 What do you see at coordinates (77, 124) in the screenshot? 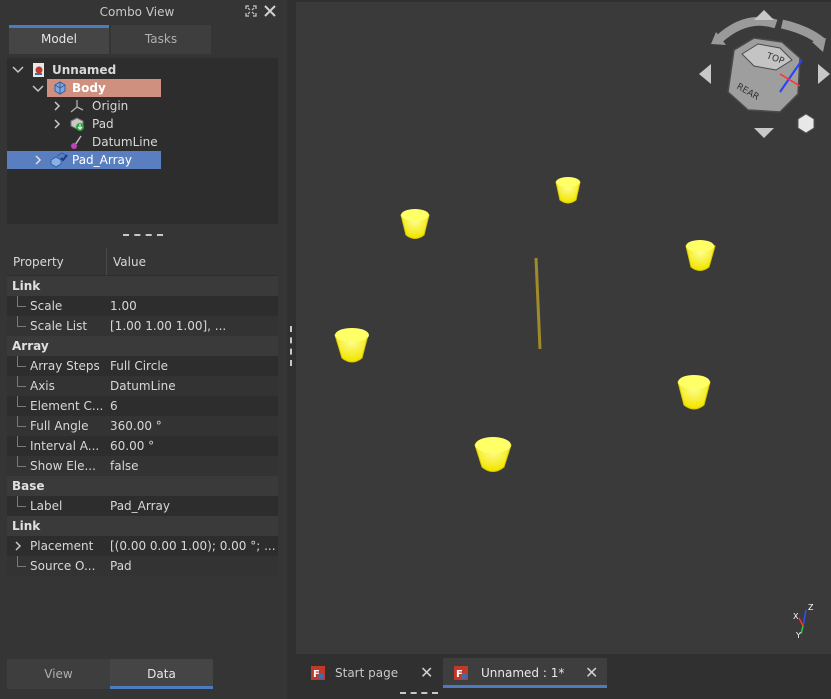
I see `pad-icon` at bounding box center [77, 124].